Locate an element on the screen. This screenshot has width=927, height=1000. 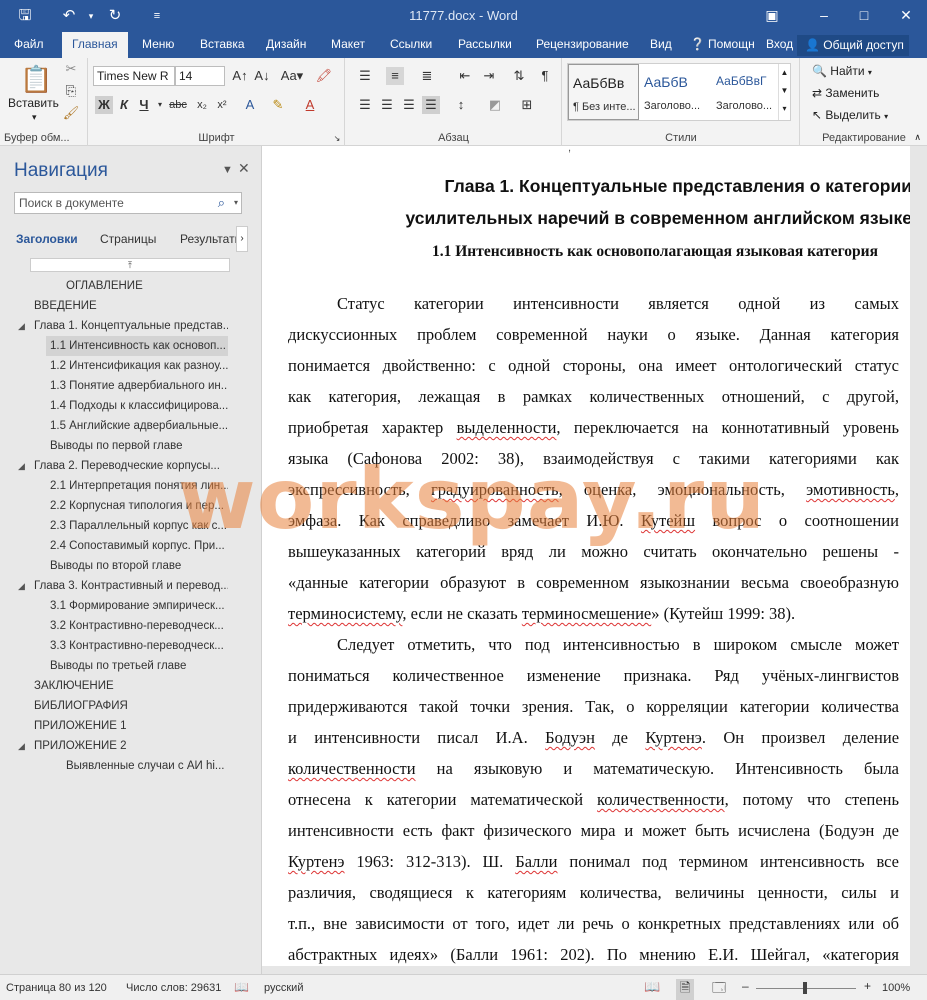
tab-menu: Меню is located at coordinates (158, 45).